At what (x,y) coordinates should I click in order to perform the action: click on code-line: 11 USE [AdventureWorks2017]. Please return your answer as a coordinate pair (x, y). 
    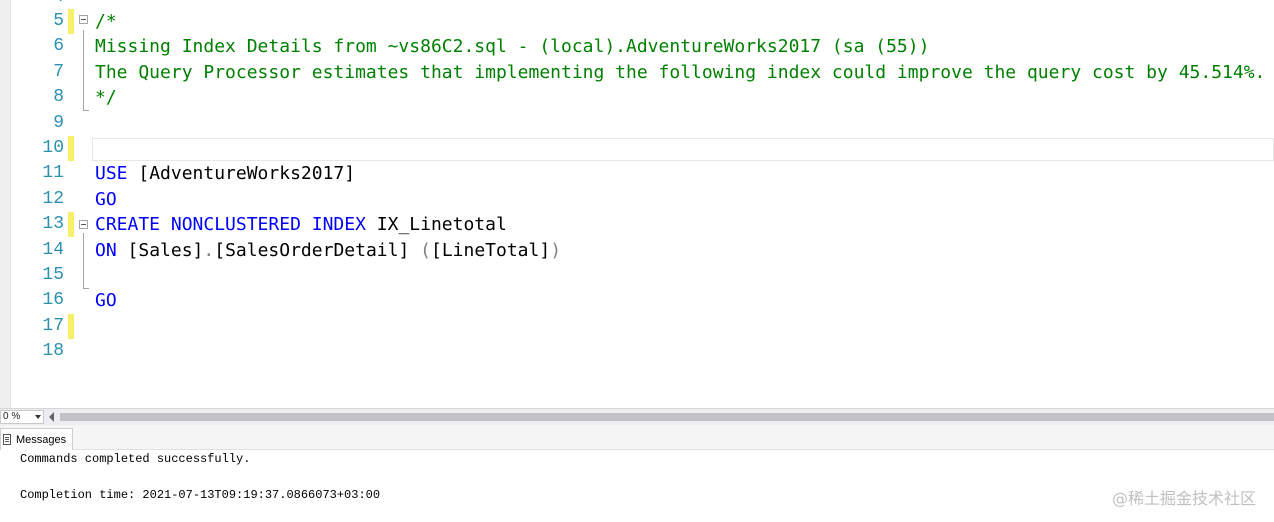
    Looking at the image, I should click on (637, 173).